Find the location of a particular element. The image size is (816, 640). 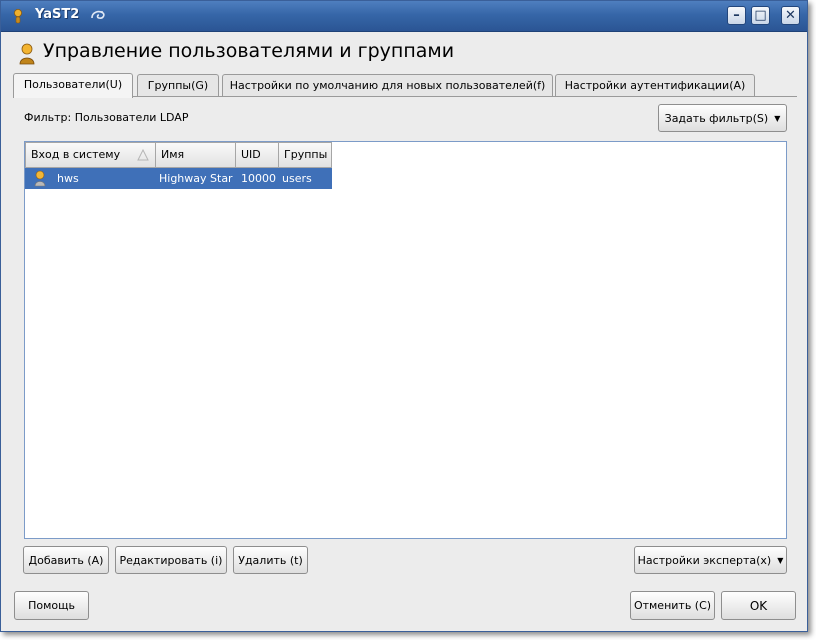

maximize-button: □ is located at coordinates (760, 15).